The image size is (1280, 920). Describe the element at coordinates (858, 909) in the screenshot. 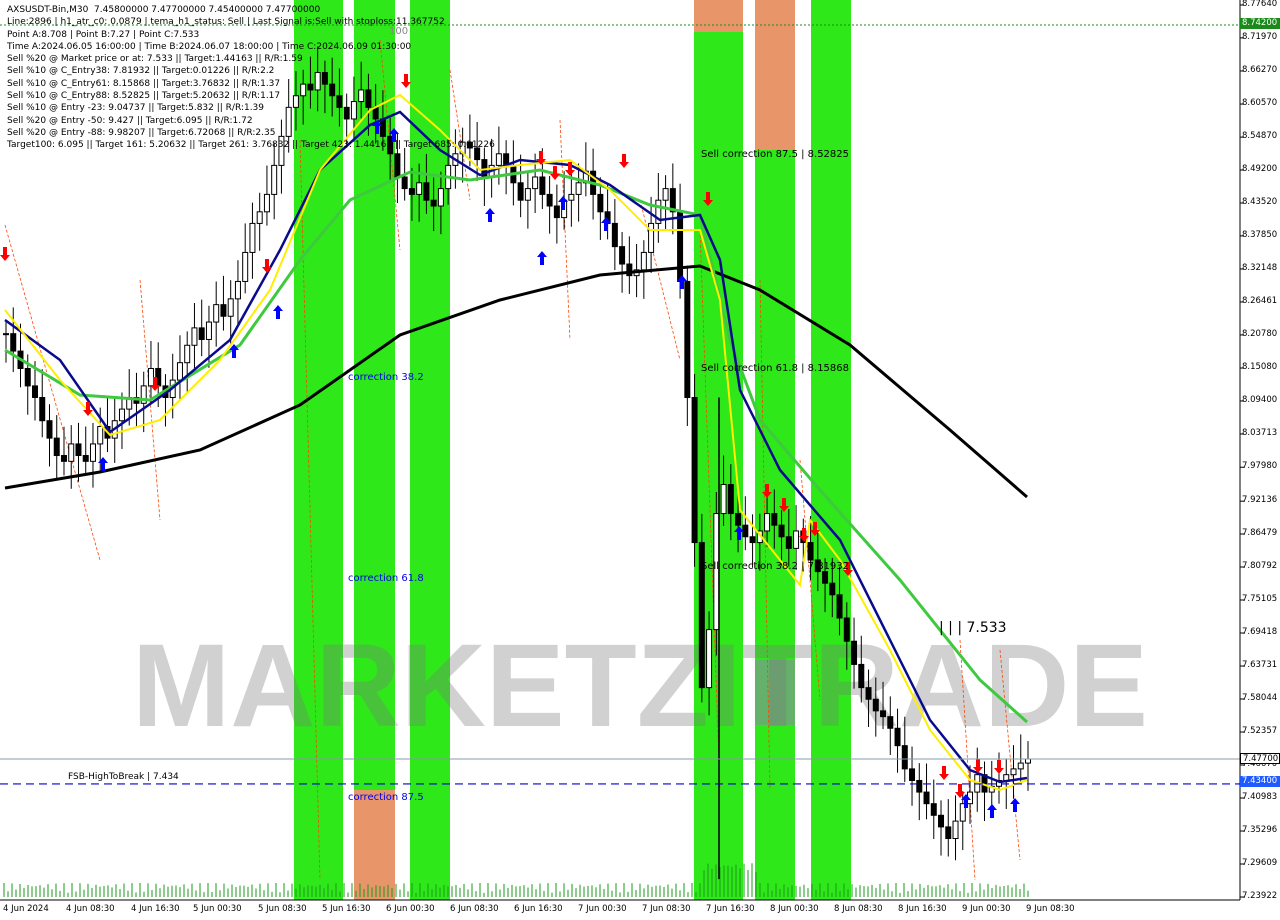

I see `time-tick-label: 8 Jun 08:30` at that location.